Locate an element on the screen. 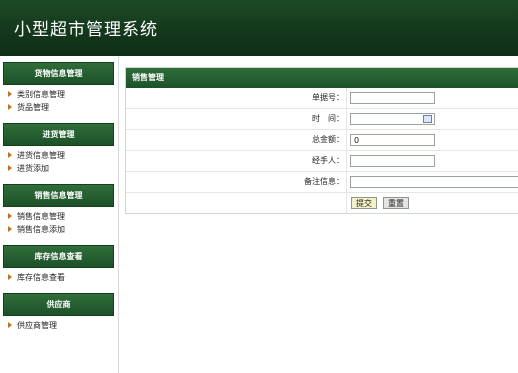 The width and height of the screenshot is (518, 373). sidebar-item-sales-add: 销售信息添加 is located at coordinates (59, 229).